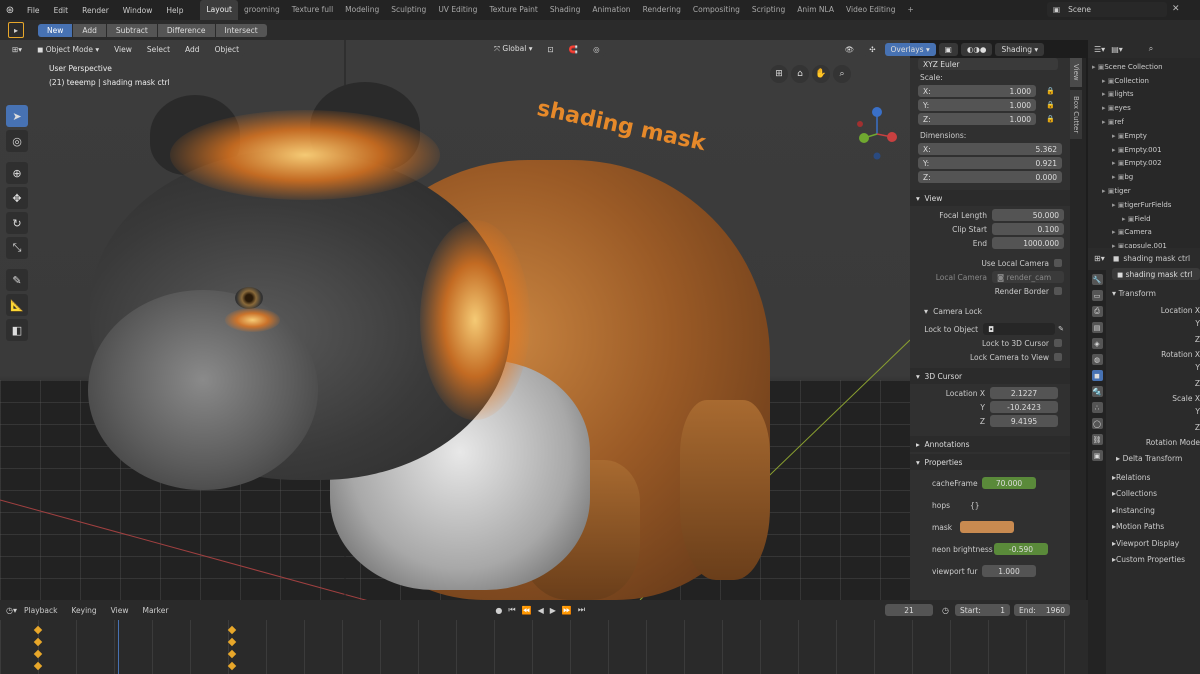 The image size is (1200, 674). What do you see at coordinates (872, 49) in the screenshot?
I see `gizmo-toggle-icon: ✣` at bounding box center [872, 49].